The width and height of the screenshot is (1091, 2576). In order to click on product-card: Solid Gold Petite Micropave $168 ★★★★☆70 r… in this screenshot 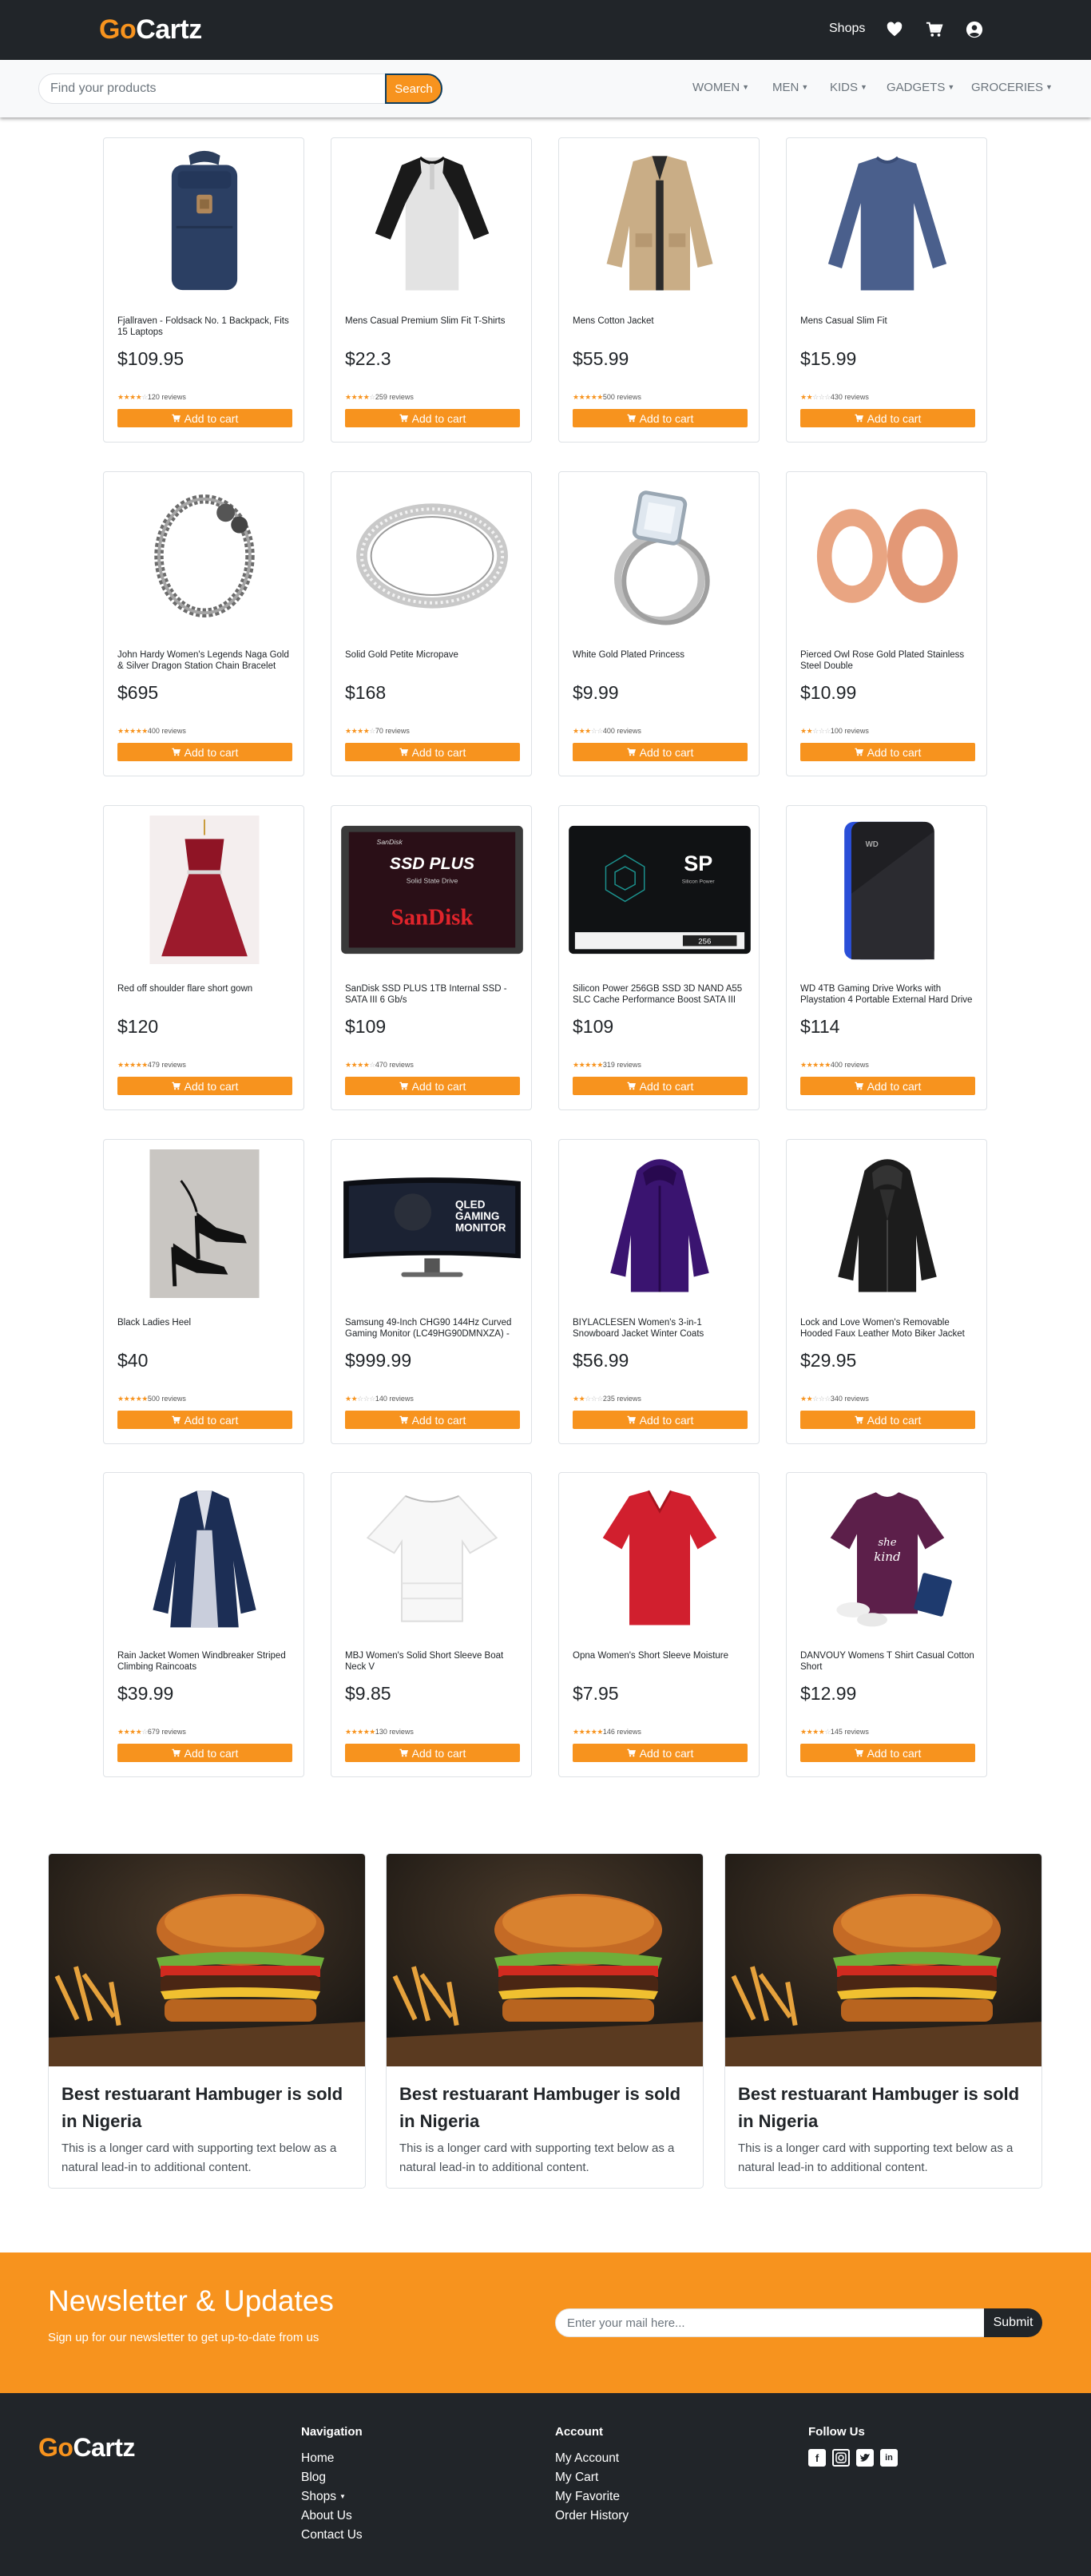, I will do `click(431, 623)`.